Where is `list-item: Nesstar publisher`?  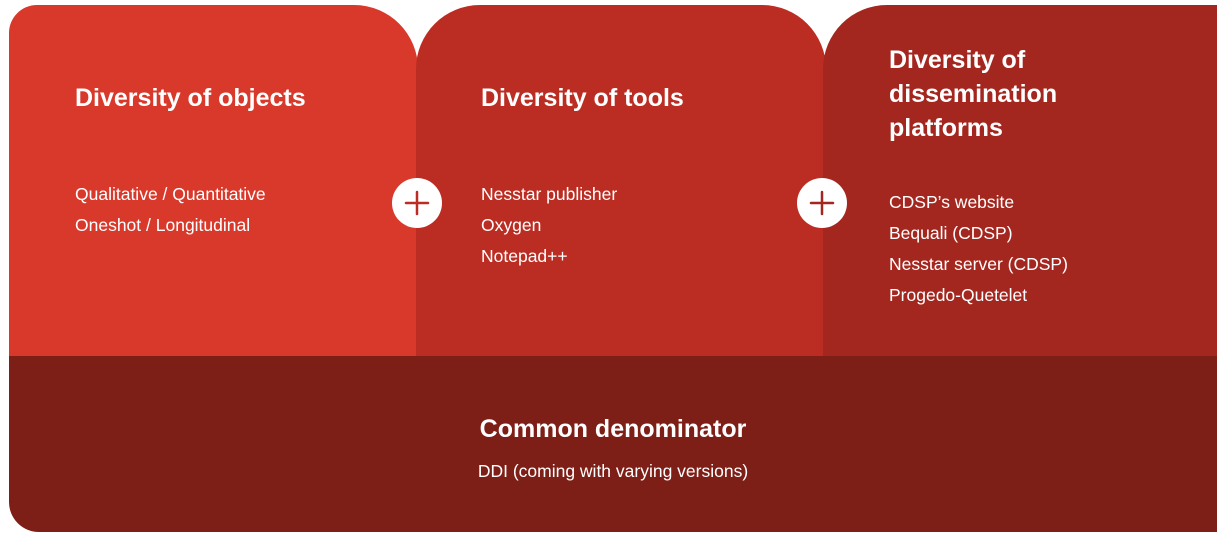
list-item: Nesstar publisher is located at coordinates (549, 194).